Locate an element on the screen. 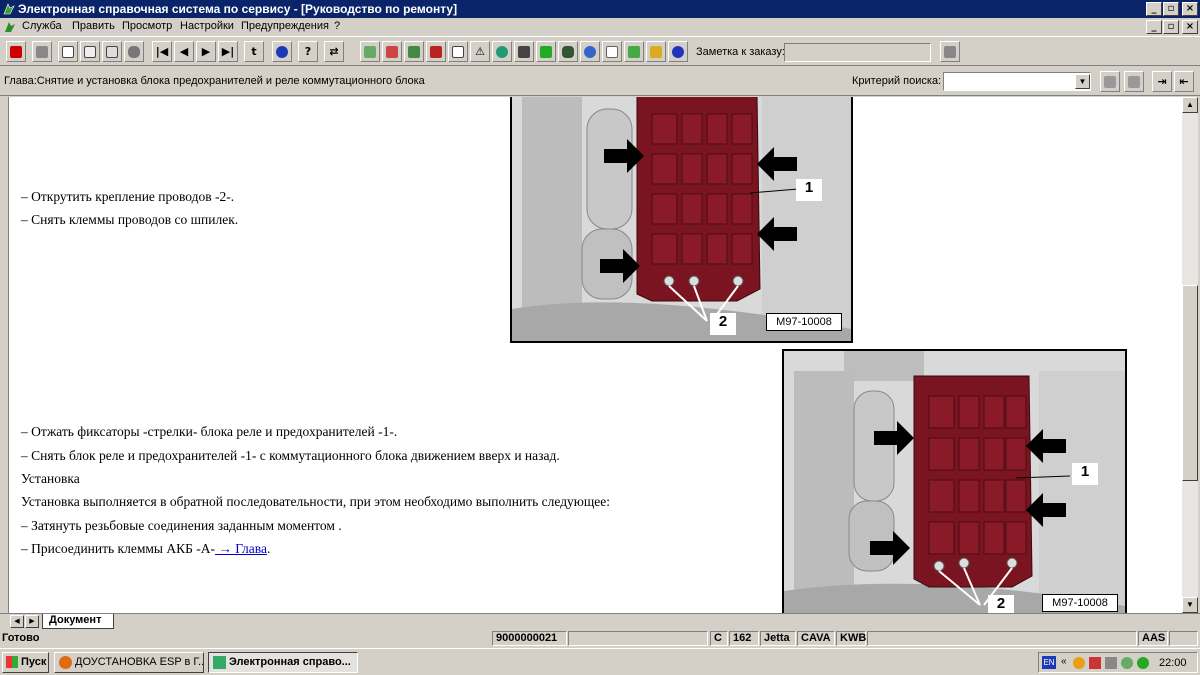 This screenshot has height=675, width=1200. document-icon is located at coordinates (10, 27).